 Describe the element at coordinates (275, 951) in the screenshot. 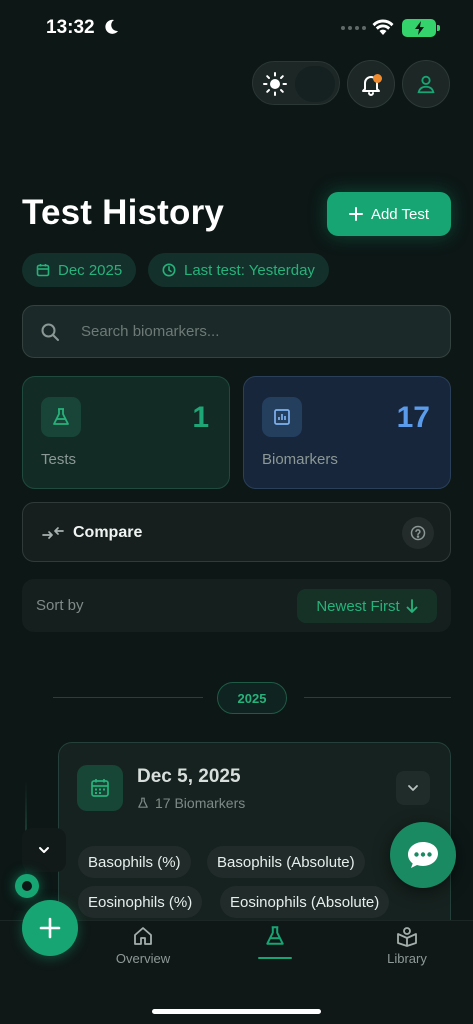

I see `tab-tests` at that location.